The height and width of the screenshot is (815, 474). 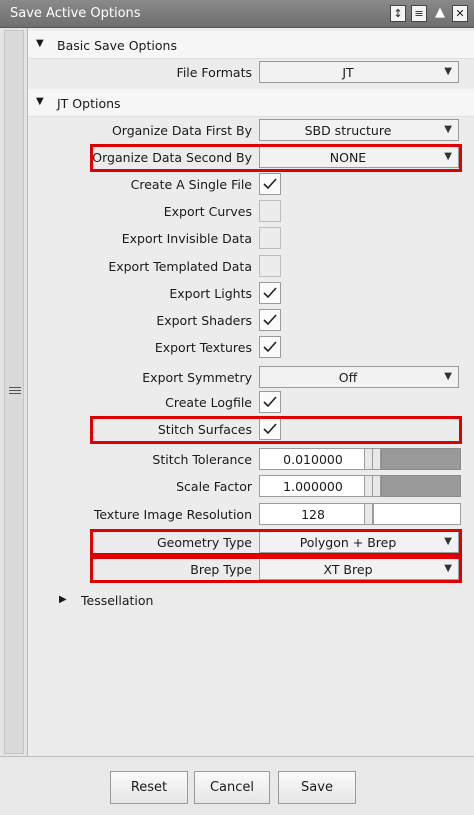 I want to click on stitch-surfaces-checkbox, so click(x=270, y=429).